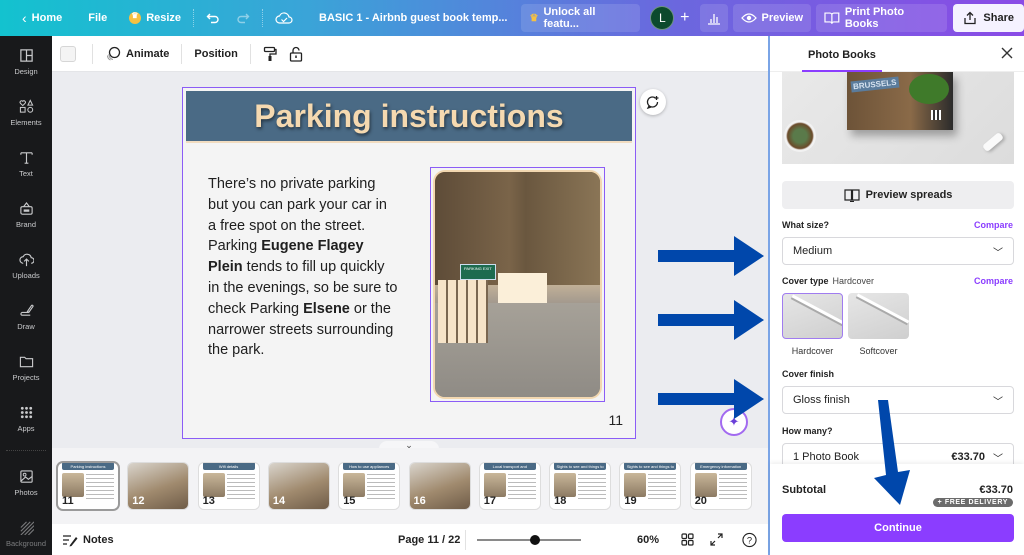  Describe the element at coordinates (26, 476) in the screenshot. I see `photo-icon` at that location.